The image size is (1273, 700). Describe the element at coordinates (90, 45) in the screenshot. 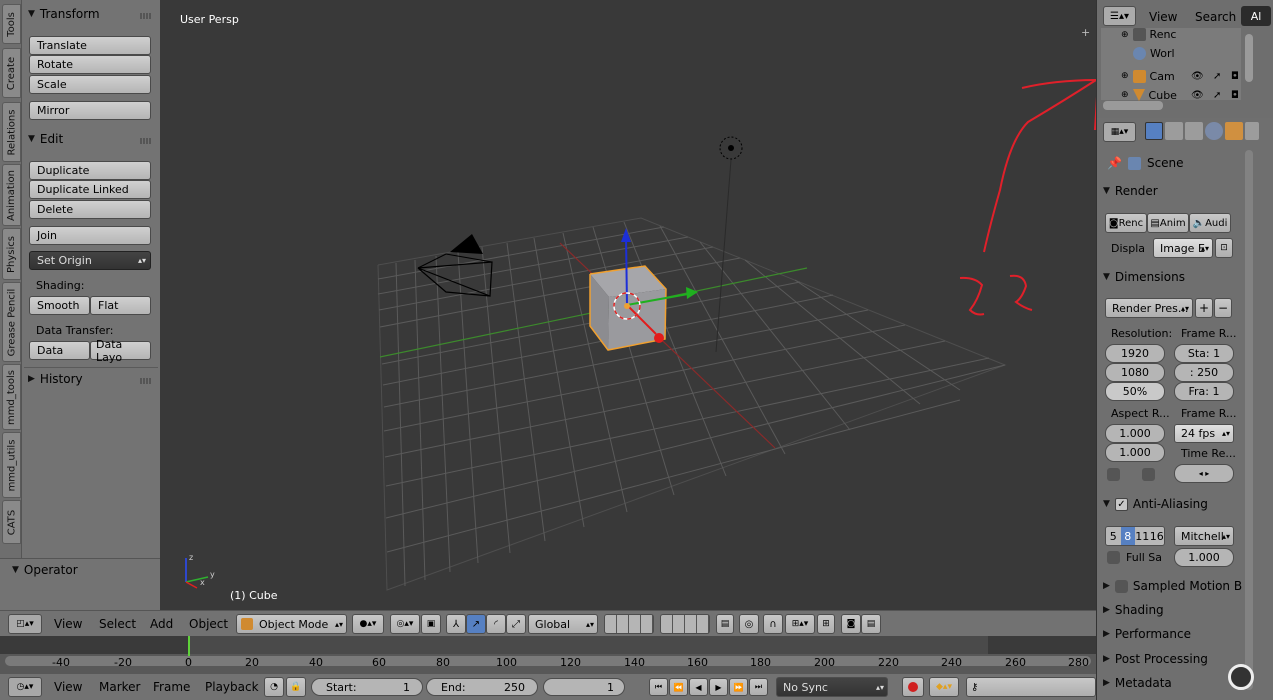

I see `translate-button: Translate` at that location.